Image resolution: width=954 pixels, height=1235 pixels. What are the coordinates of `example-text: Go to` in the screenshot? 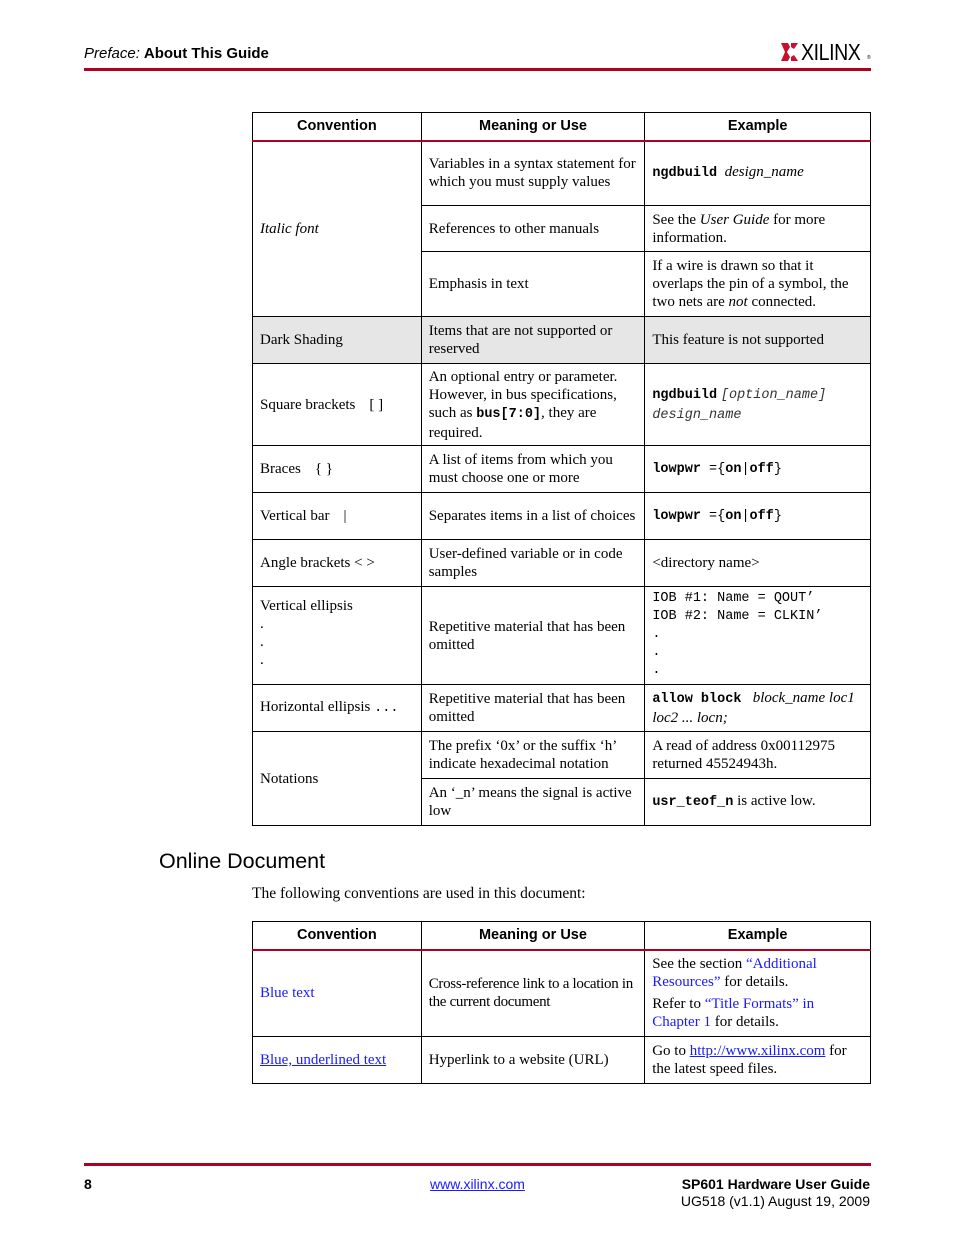 It's located at (671, 1051).